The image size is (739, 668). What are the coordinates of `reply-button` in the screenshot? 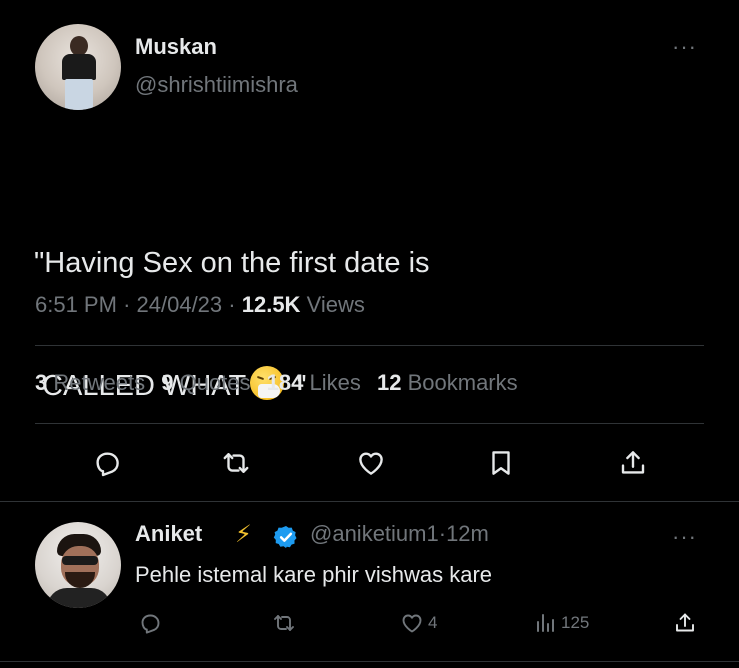 It's located at (107, 463).